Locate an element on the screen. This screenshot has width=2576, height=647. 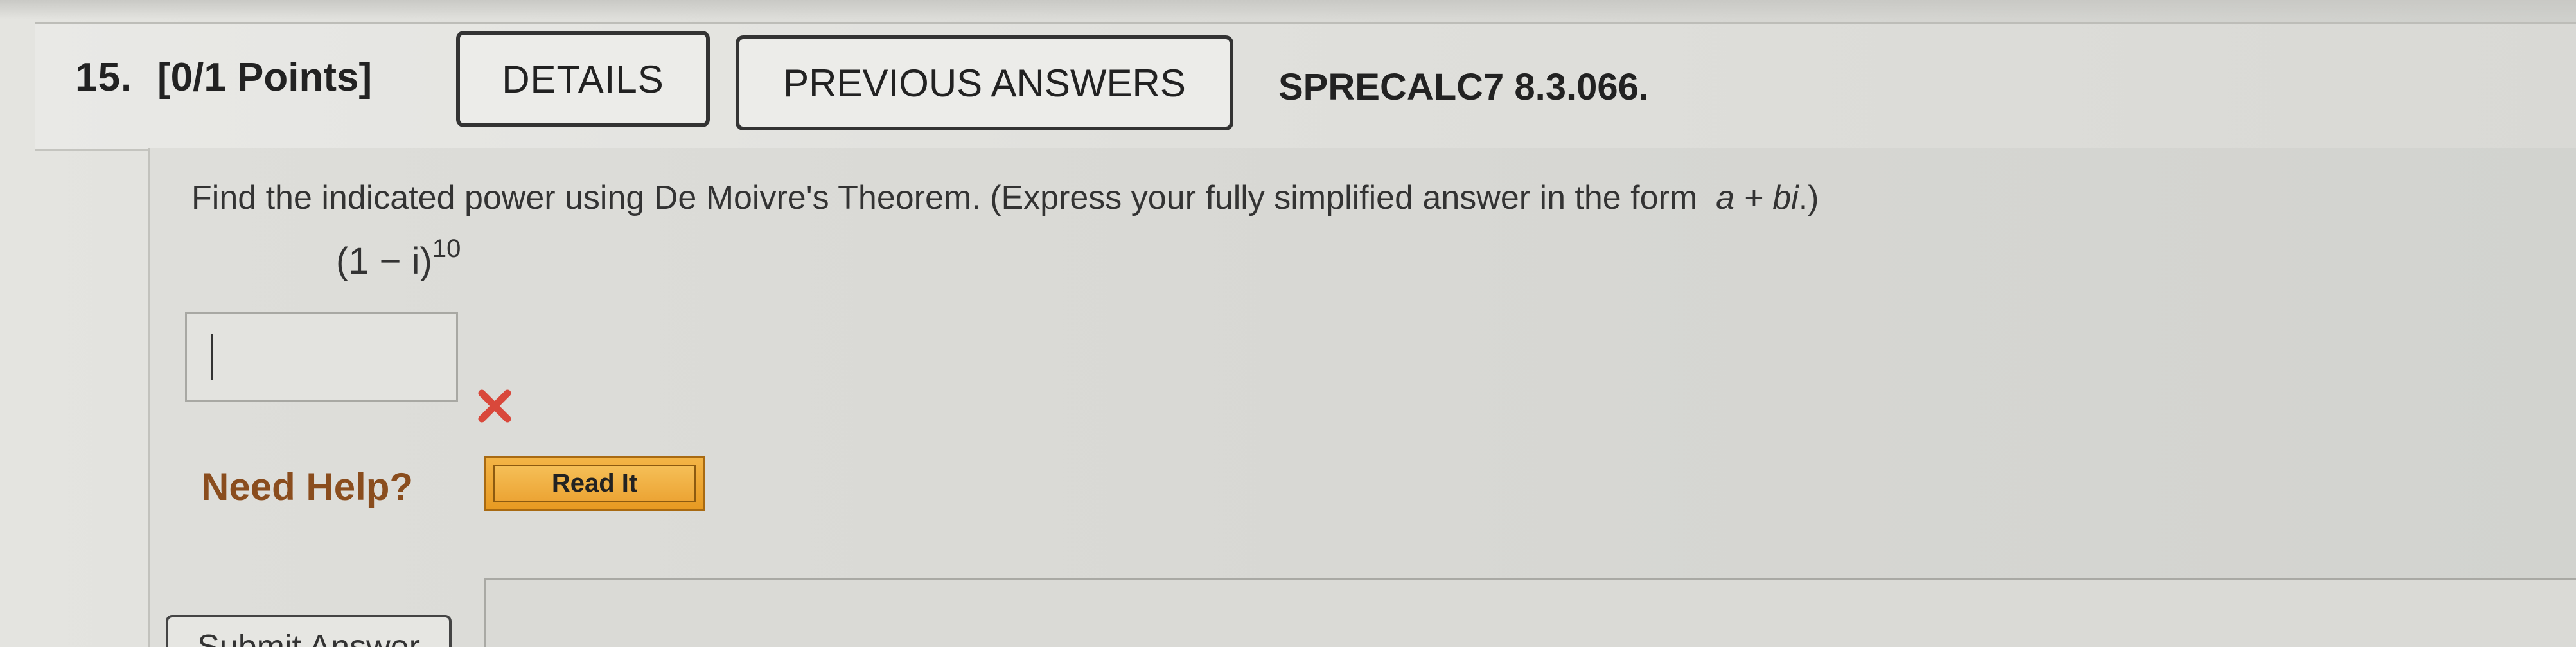
question-number: 15. is located at coordinates (104, 77).